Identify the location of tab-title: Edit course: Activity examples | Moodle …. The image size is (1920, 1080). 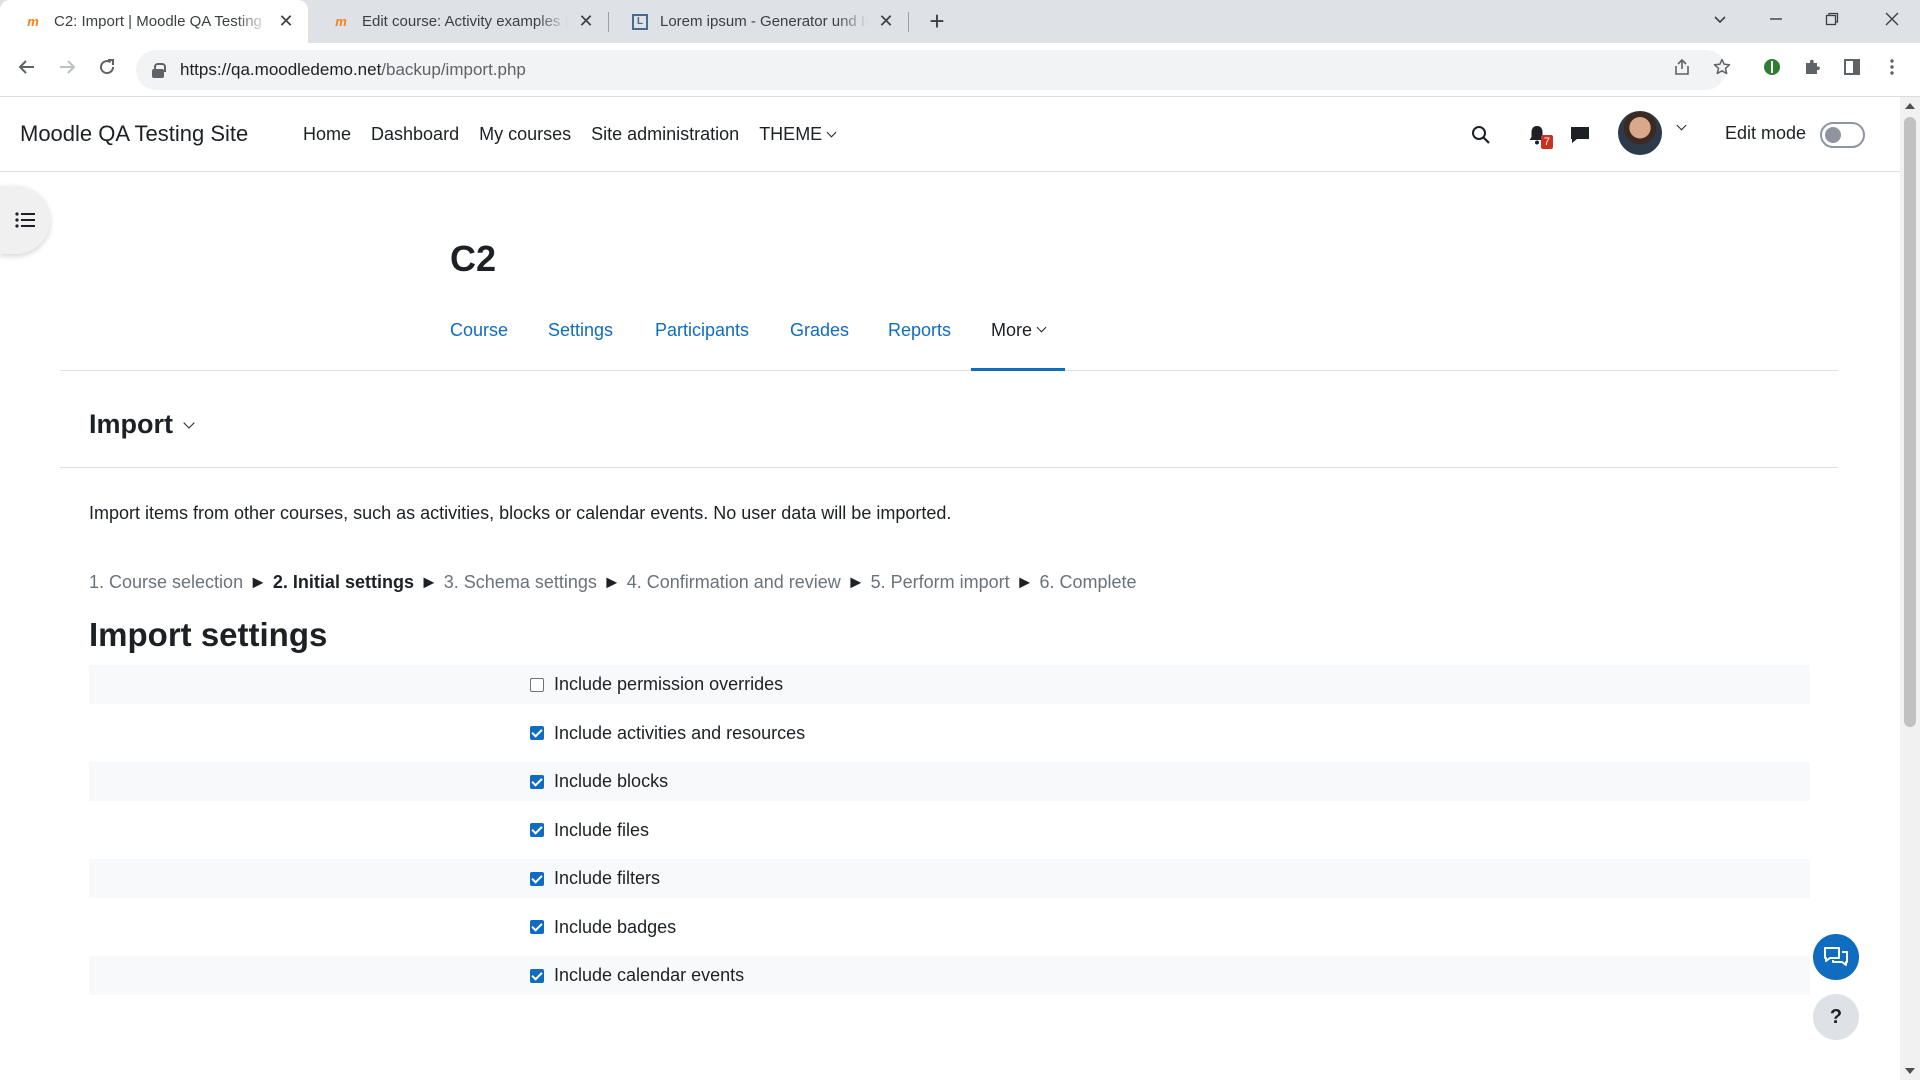
(465, 21).